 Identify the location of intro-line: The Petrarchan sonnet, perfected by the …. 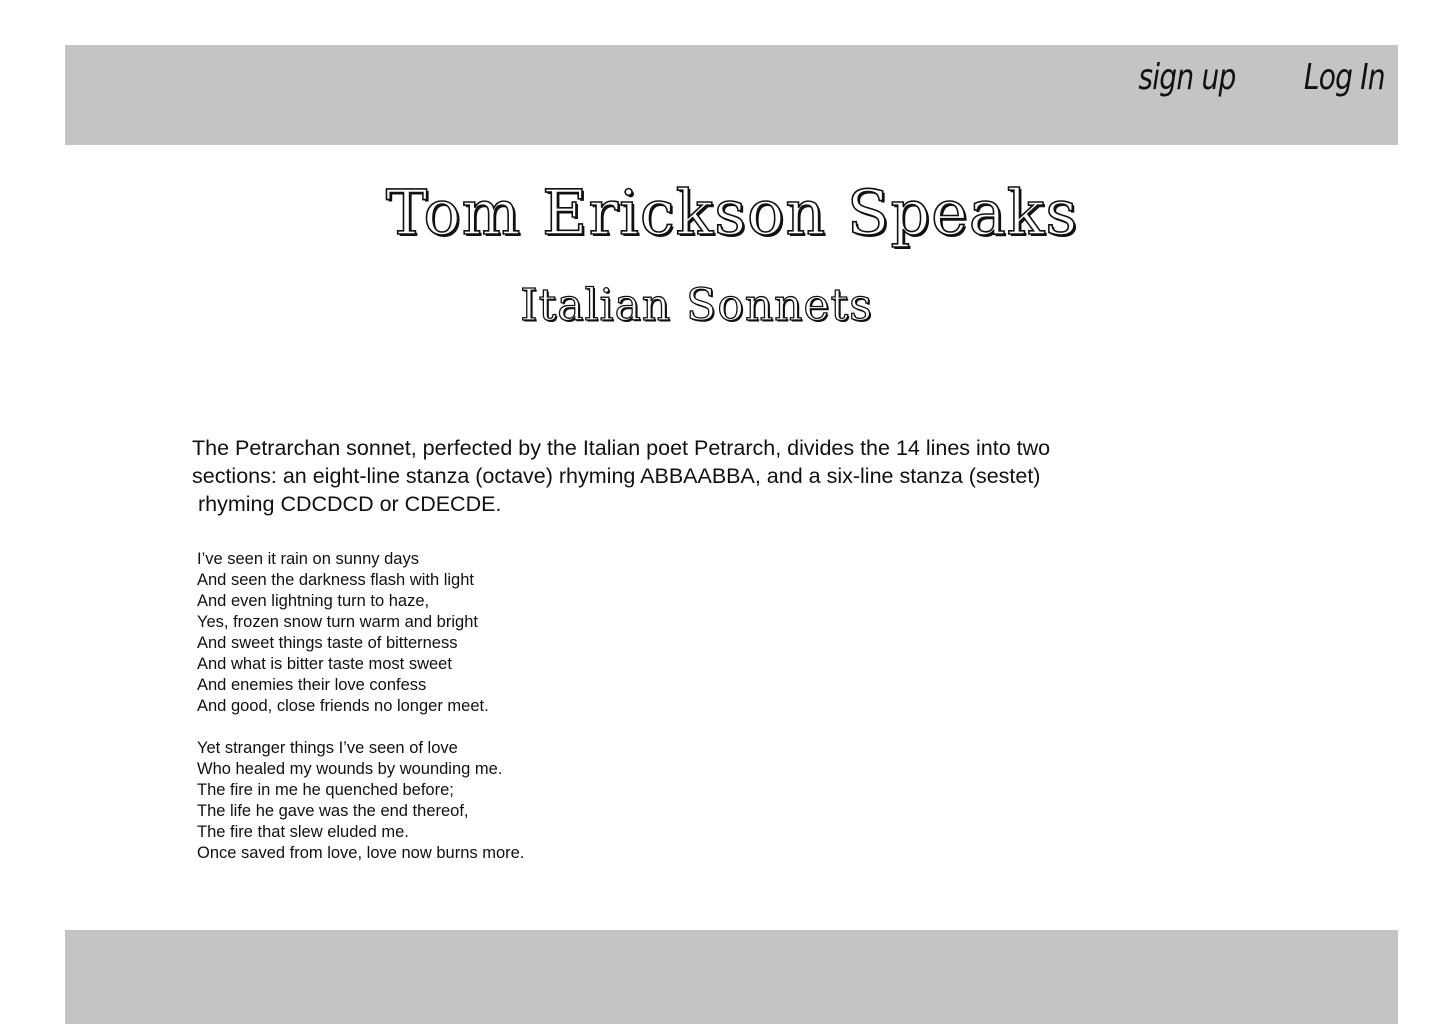
(621, 448).